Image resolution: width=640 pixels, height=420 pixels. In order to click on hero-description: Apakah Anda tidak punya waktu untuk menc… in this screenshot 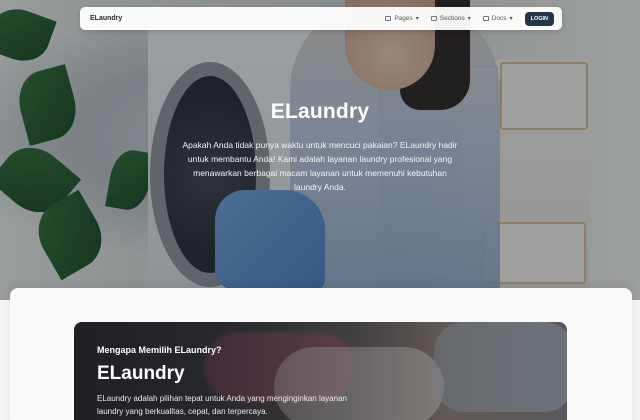, I will do `click(320, 166)`.